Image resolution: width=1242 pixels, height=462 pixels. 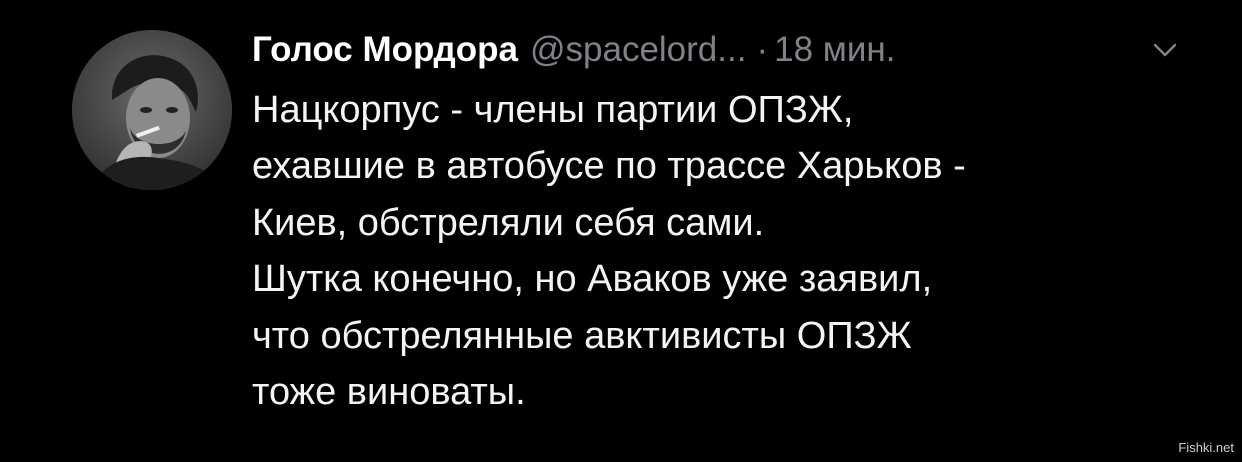 What do you see at coordinates (834, 50) in the screenshot?
I see `timestamp: 18 мин.` at bounding box center [834, 50].